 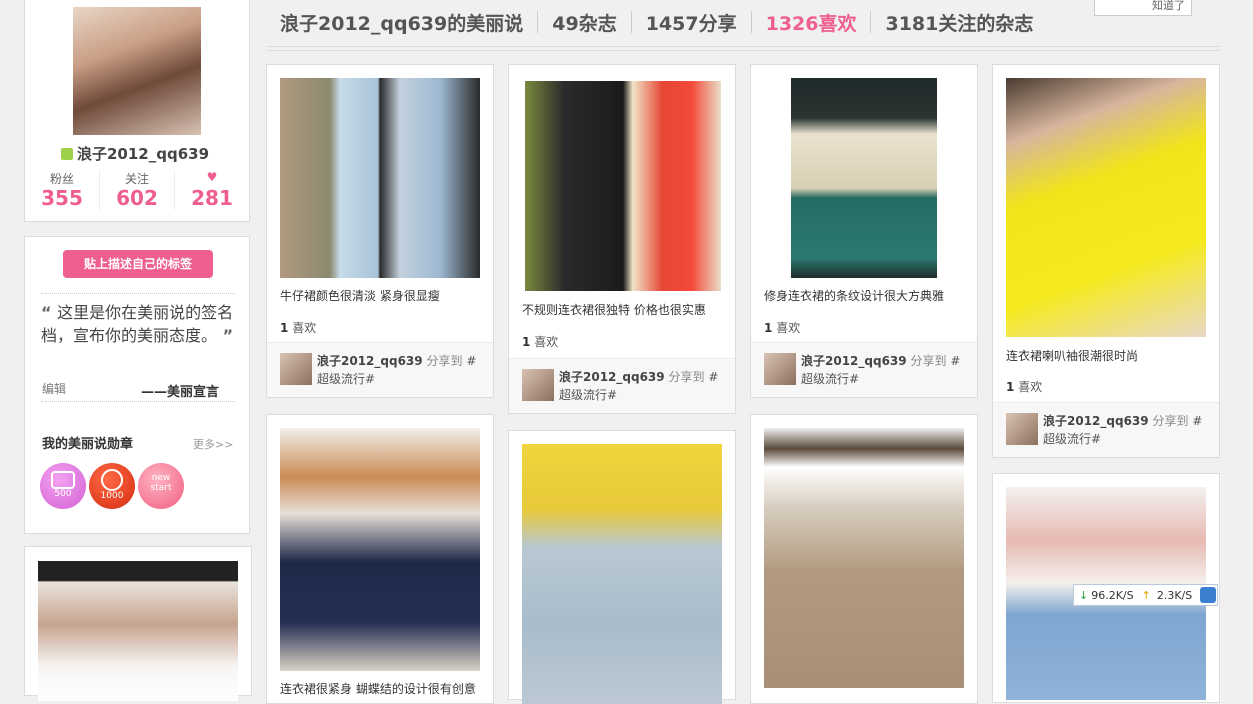 I want to click on signature-text: “ 这里是你在美丽说的签名档，宣布你的美丽态度。 ”, so click(x=139, y=324).